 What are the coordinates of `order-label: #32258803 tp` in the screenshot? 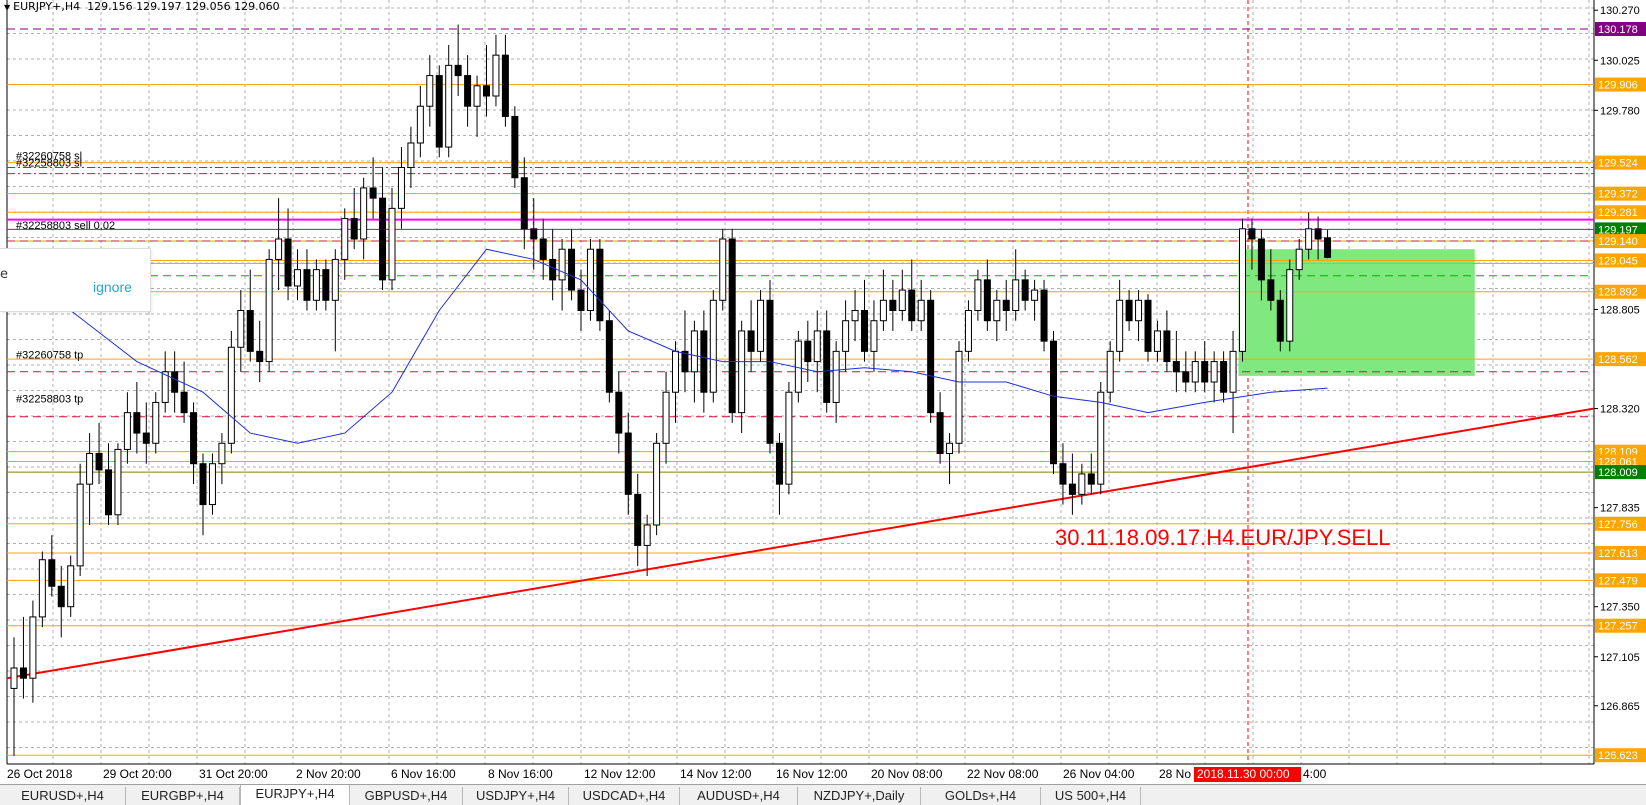 It's located at (49, 399).